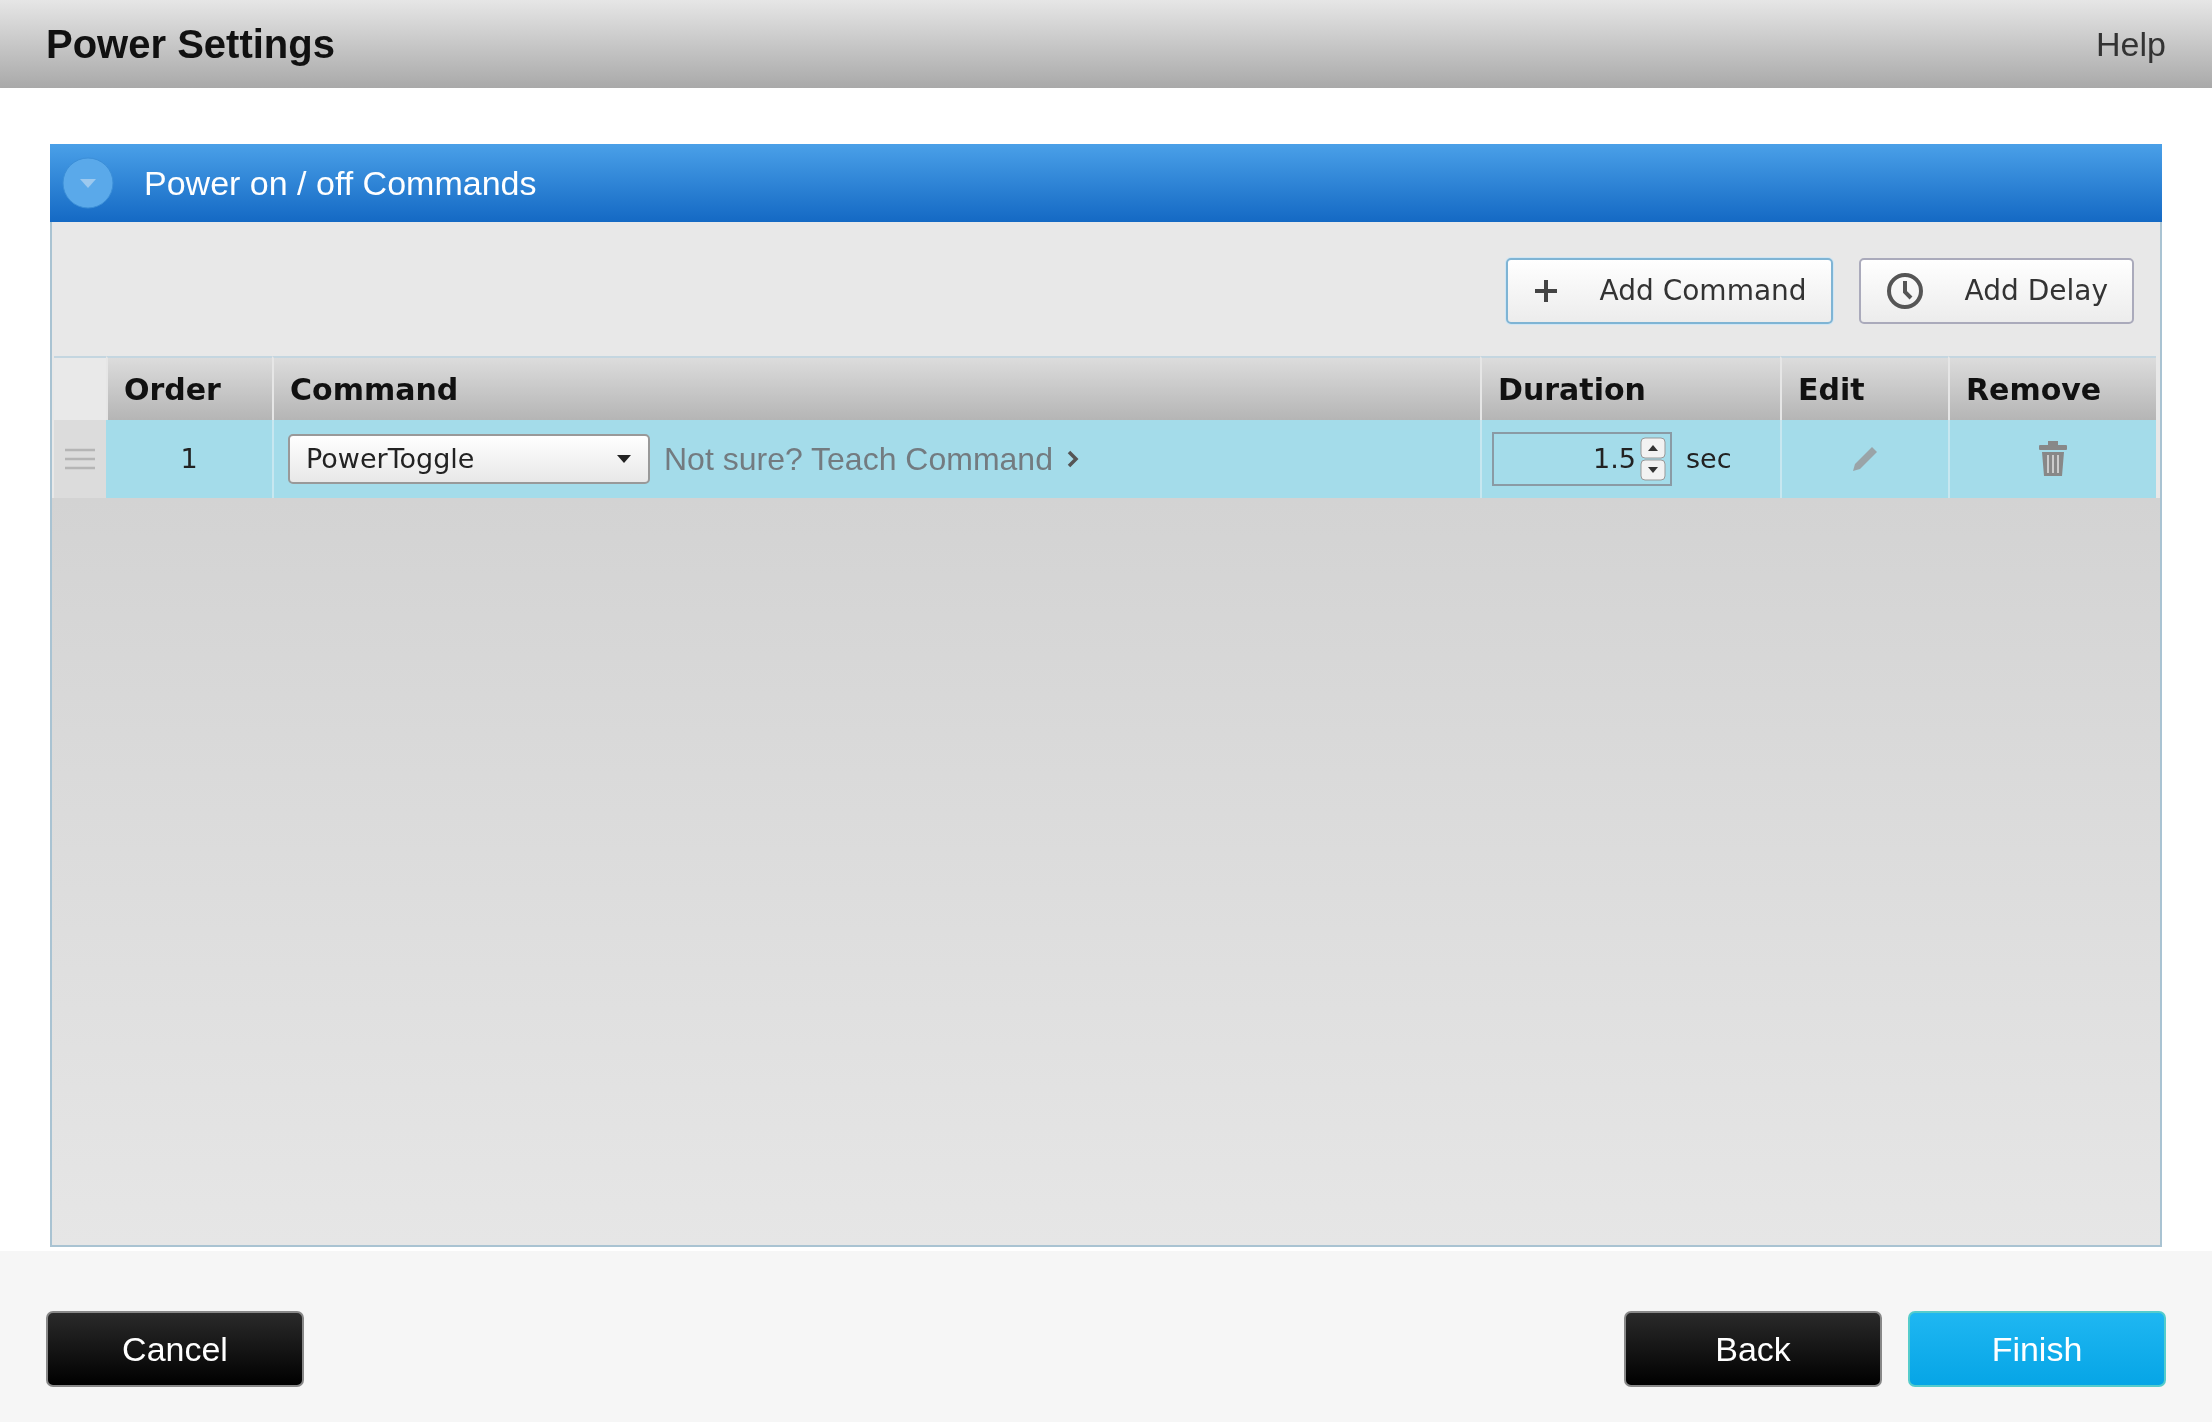 This screenshot has height=1422, width=2212. What do you see at coordinates (1072, 459) in the screenshot?
I see `chevron-right-icon` at bounding box center [1072, 459].